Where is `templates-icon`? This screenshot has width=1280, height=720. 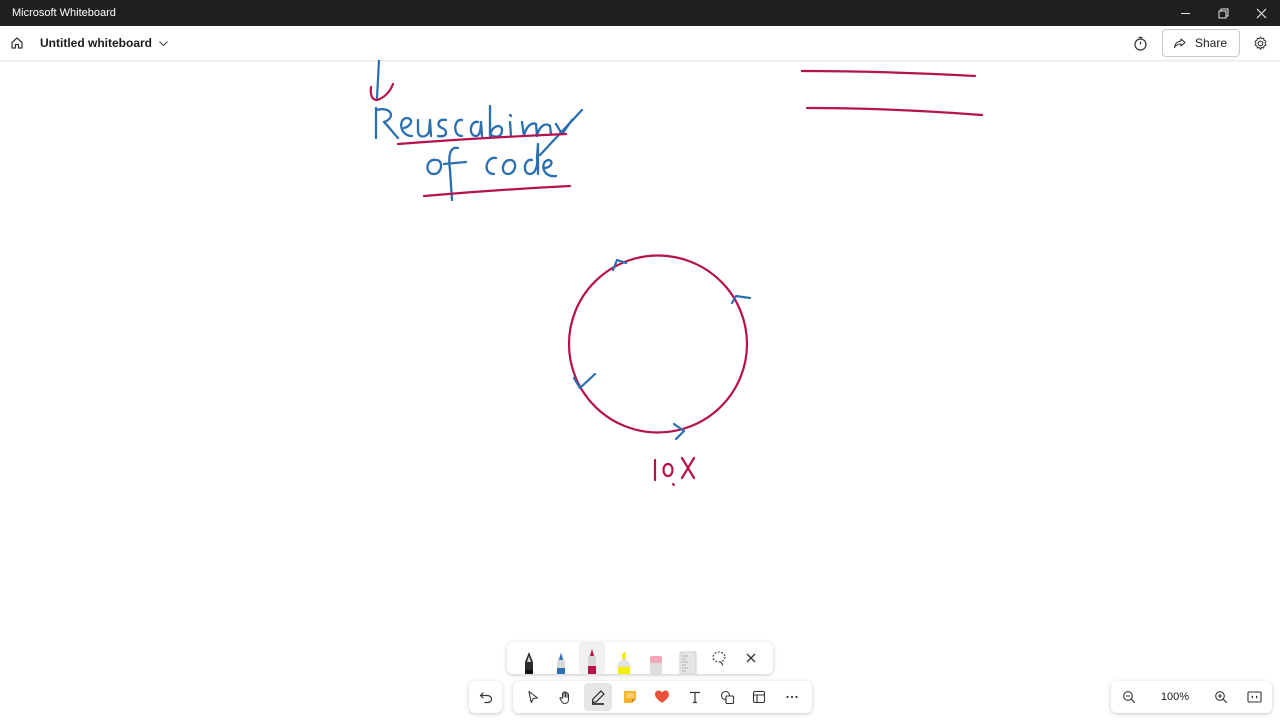
templates-icon is located at coordinates (759, 697).